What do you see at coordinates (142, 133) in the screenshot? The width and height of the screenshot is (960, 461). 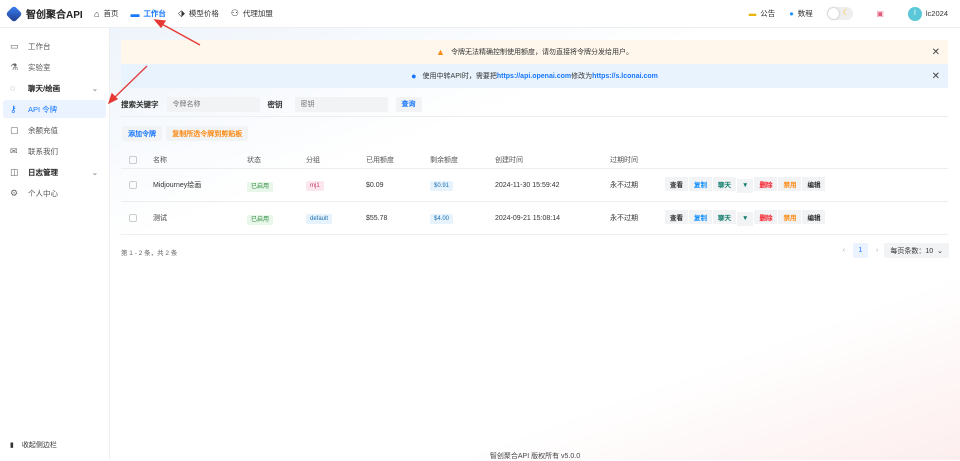 I see `add-token-button: 添加令牌` at bounding box center [142, 133].